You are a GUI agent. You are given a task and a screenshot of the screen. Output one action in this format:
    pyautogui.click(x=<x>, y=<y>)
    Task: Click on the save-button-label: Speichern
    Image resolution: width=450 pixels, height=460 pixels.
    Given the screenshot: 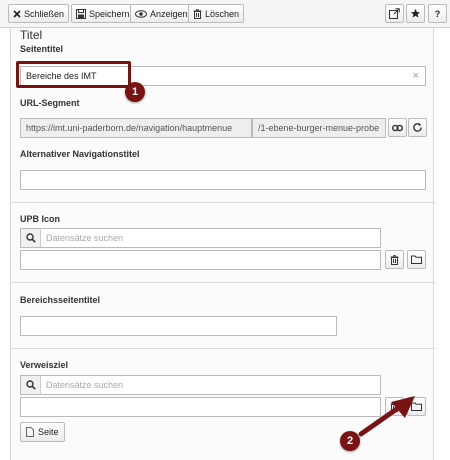 What is the action you would take?
    pyautogui.click(x=109, y=13)
    